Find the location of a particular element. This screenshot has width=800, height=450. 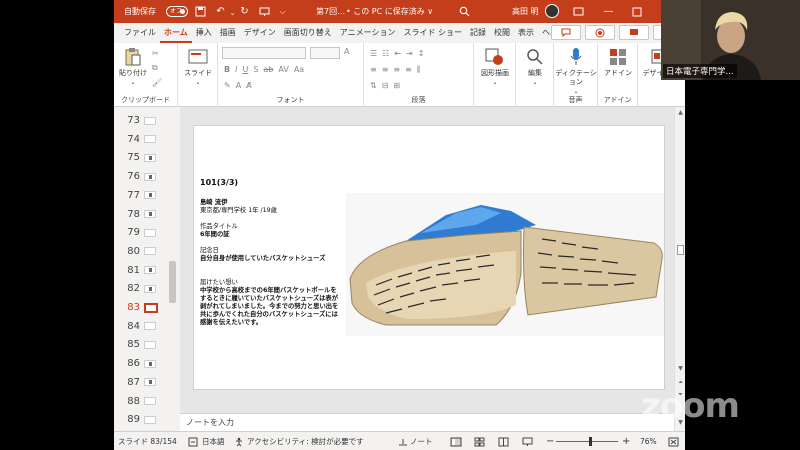

slide-thumbnail: 77 is located at coordinates (144, 195).